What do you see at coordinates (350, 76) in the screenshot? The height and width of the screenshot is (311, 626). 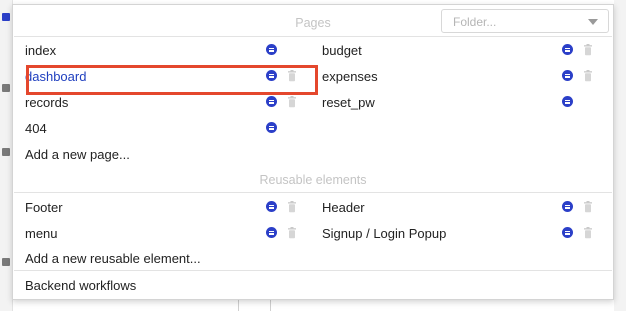 I see `page-item-label: expenses` at bounding box center [350, 76].